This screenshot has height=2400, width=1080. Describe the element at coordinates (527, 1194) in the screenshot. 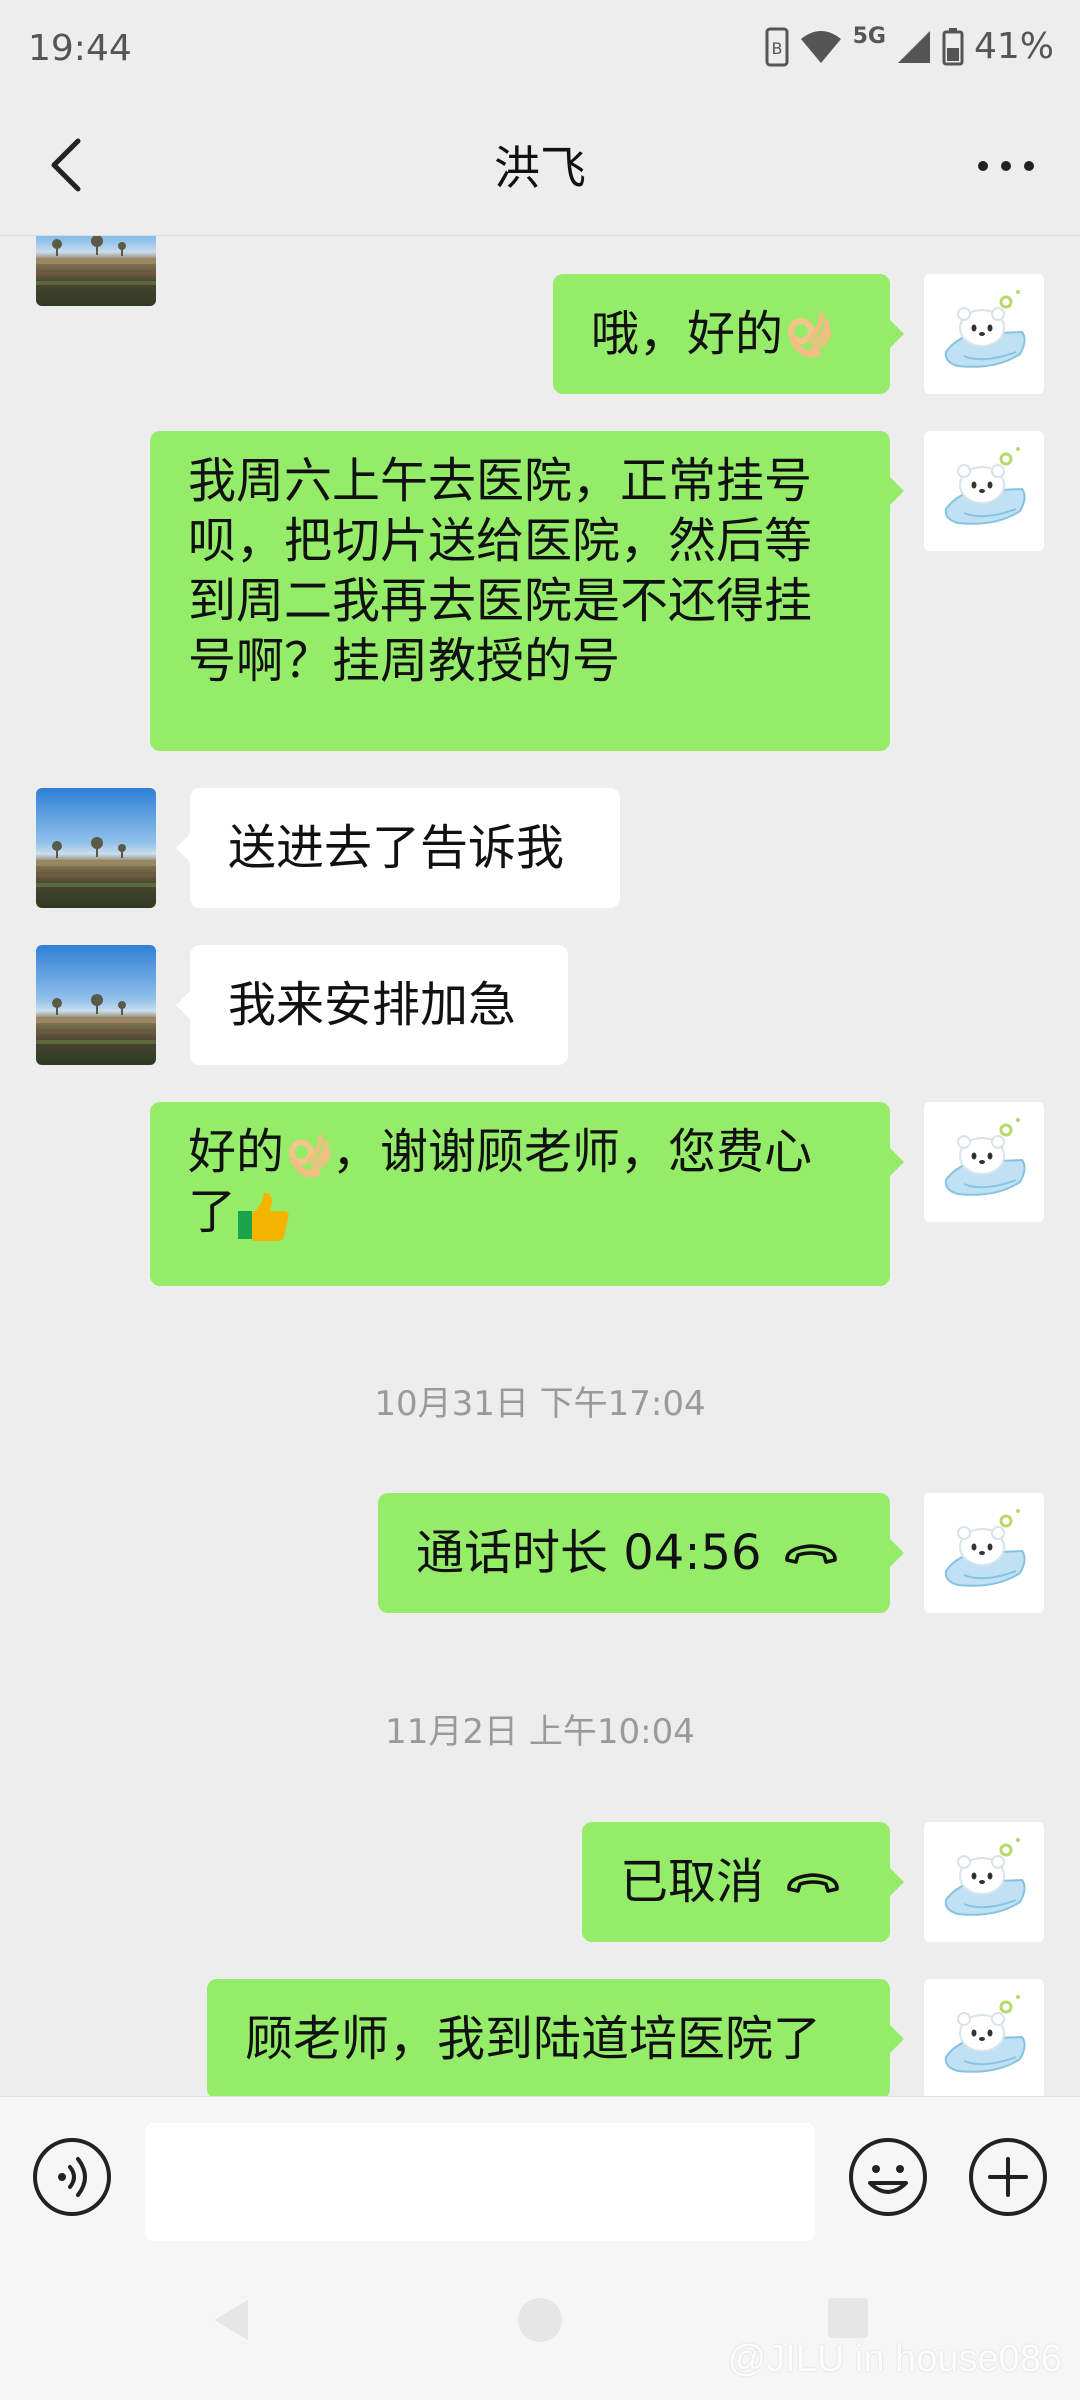

I see `my-message-bubble: 好的 ，谢谢顾老师，您费心 了` at that location.